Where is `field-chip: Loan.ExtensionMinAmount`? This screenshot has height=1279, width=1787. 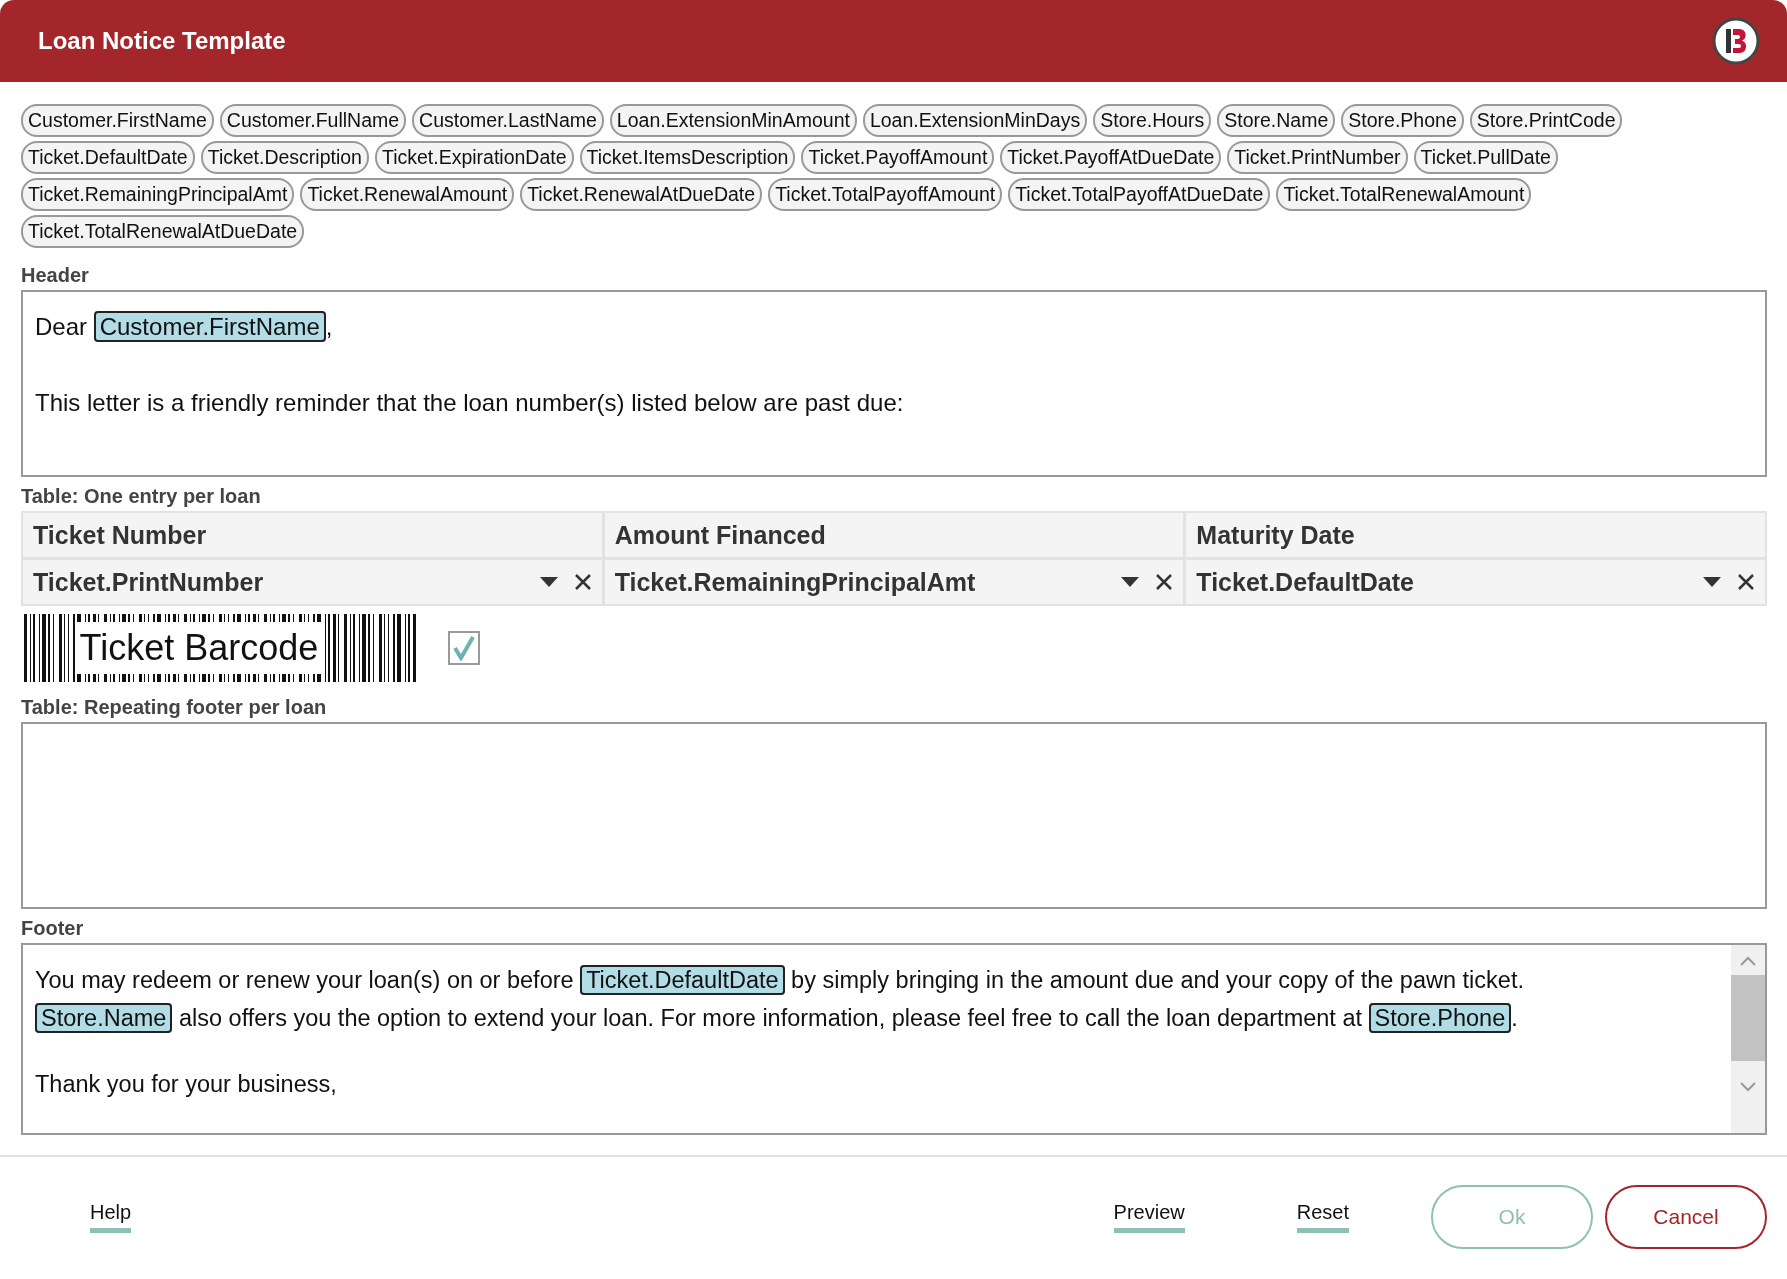 field-chip: Loan.ExtensionMinAmount is located at coordinates (733, 120).